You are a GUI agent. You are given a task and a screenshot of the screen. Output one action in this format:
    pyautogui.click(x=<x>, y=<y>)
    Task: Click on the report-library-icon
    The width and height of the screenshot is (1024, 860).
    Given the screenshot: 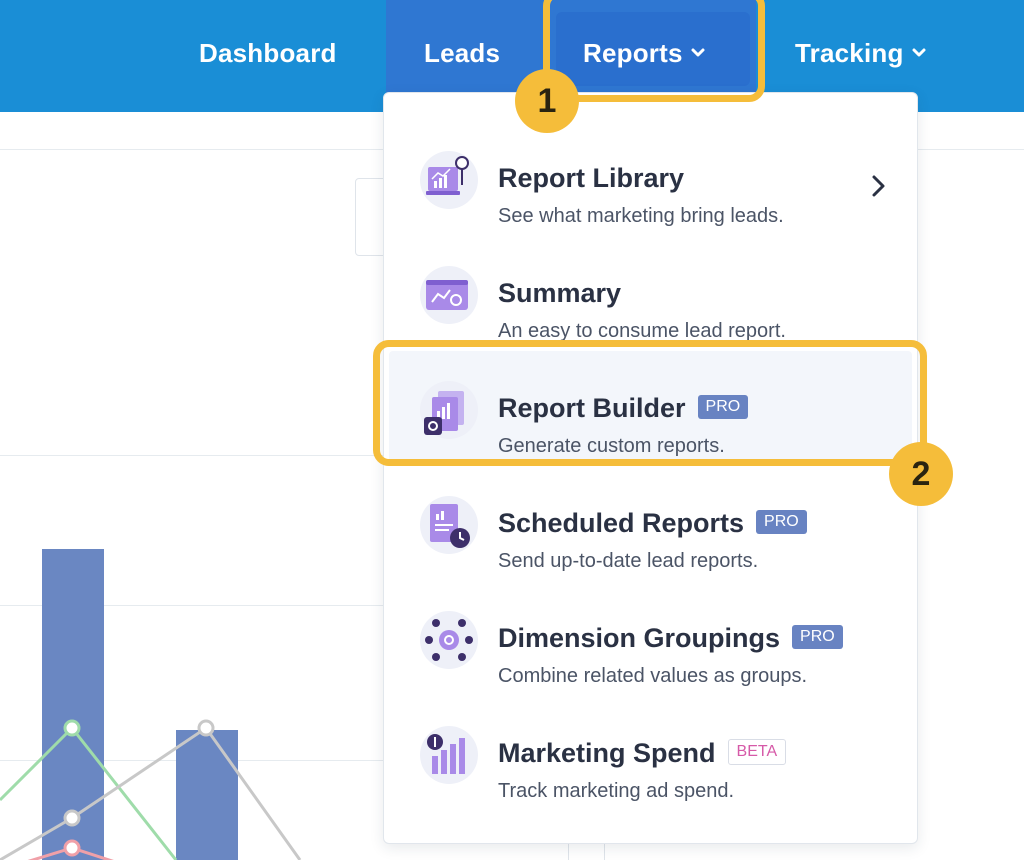 What is the action you would take?
    pyautogui.click(x=449, y=180)
    